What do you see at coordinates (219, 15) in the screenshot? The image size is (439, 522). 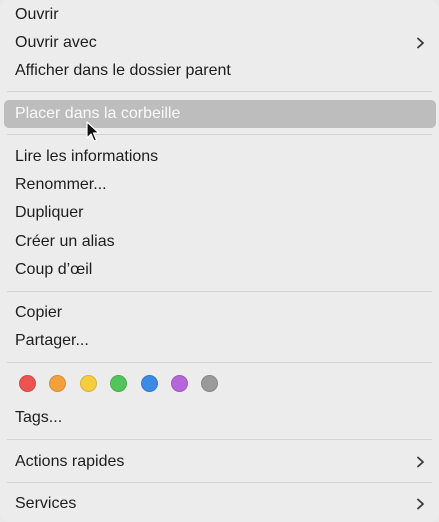 I see `menu-item-ouvrir: Ouvrir` at bounding box center [219, 15].